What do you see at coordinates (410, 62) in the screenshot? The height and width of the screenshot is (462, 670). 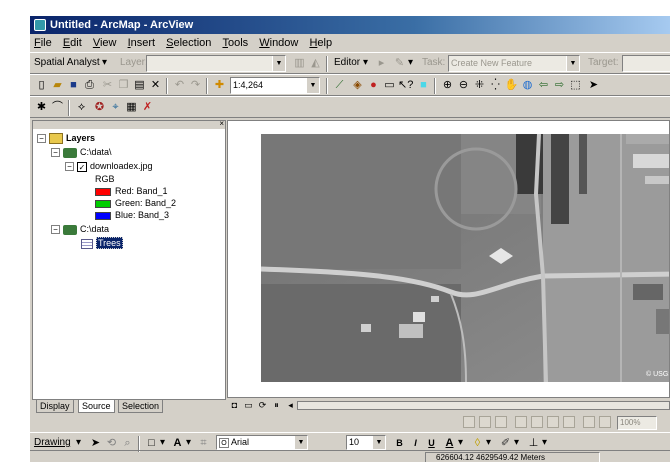 I see `sketch-dropdown-icon: ▾` at bounding box center [410, 62].